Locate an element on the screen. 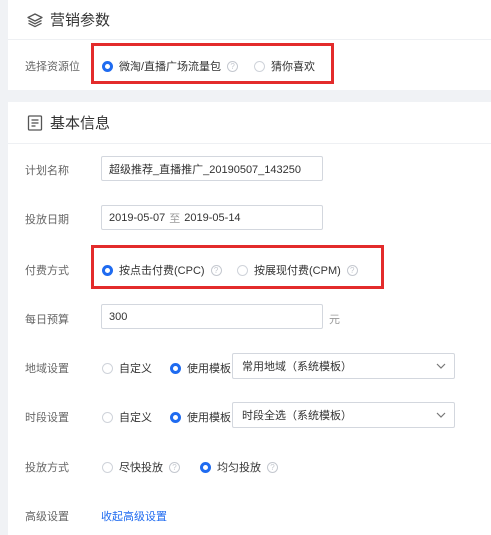 The width and height of the screenshot is (491, 535). delivery-option-fast-label: 尽快投放 is located at coordinates (141, 468).